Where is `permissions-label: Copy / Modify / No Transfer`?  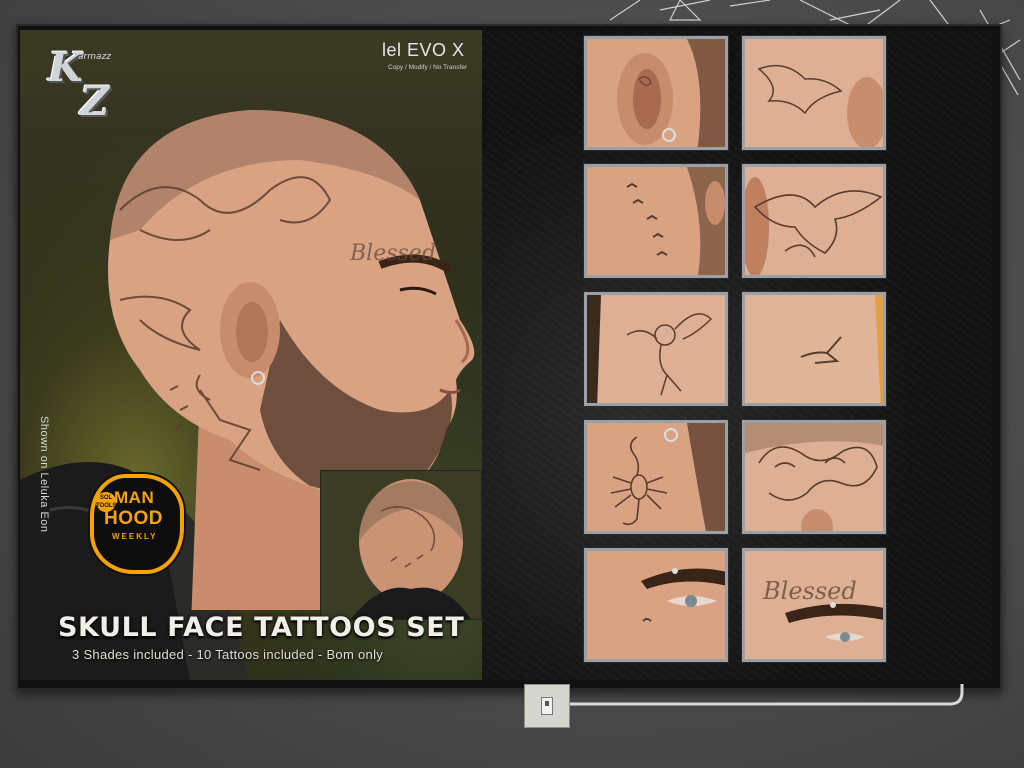
permissions-label: Copy / Modify / No Transfer is located at coordinates (428, 67).